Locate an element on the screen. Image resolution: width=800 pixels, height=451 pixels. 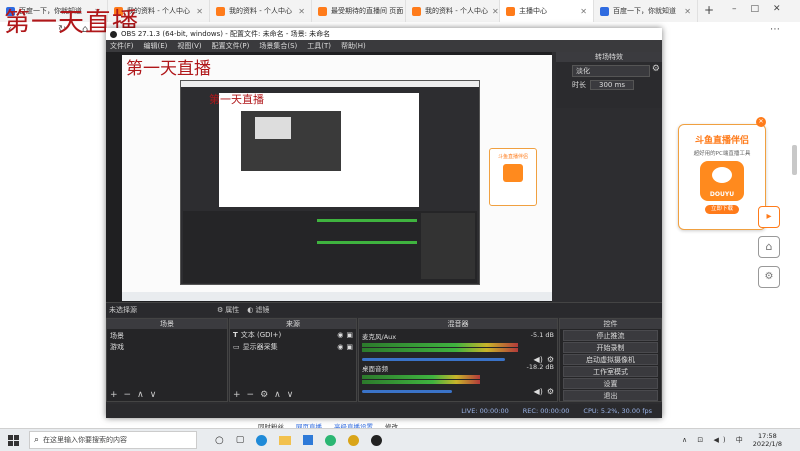
tab-label: 主播中心 is located at coordinates (533, 11).